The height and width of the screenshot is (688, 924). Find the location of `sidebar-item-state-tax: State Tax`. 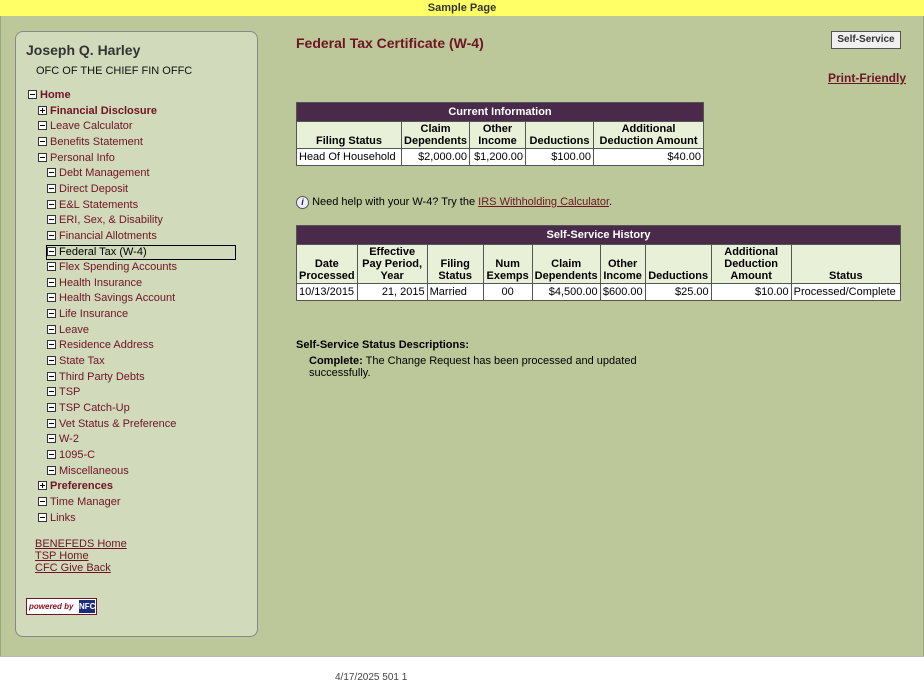

sidebar-item-state-tax: State Tax is located at coordinates (76, 361).